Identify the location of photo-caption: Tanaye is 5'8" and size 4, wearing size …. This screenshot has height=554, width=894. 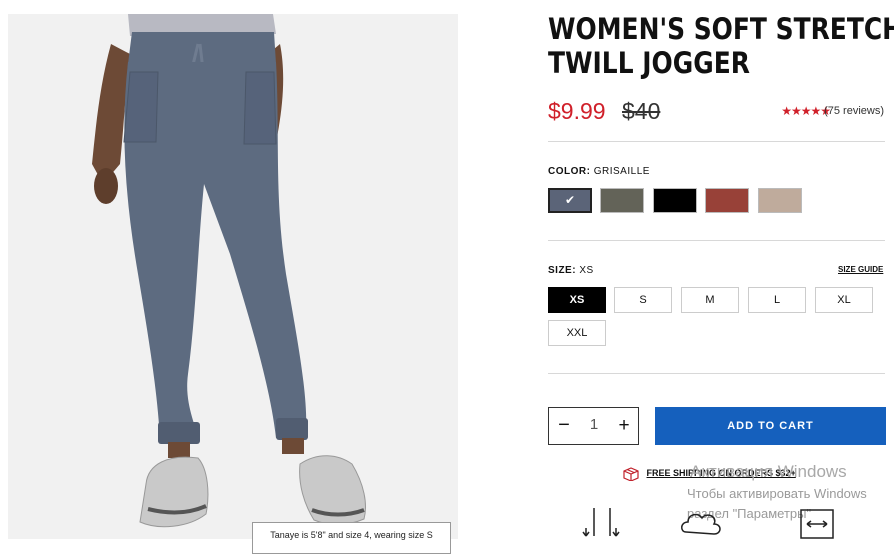
(351, 538).